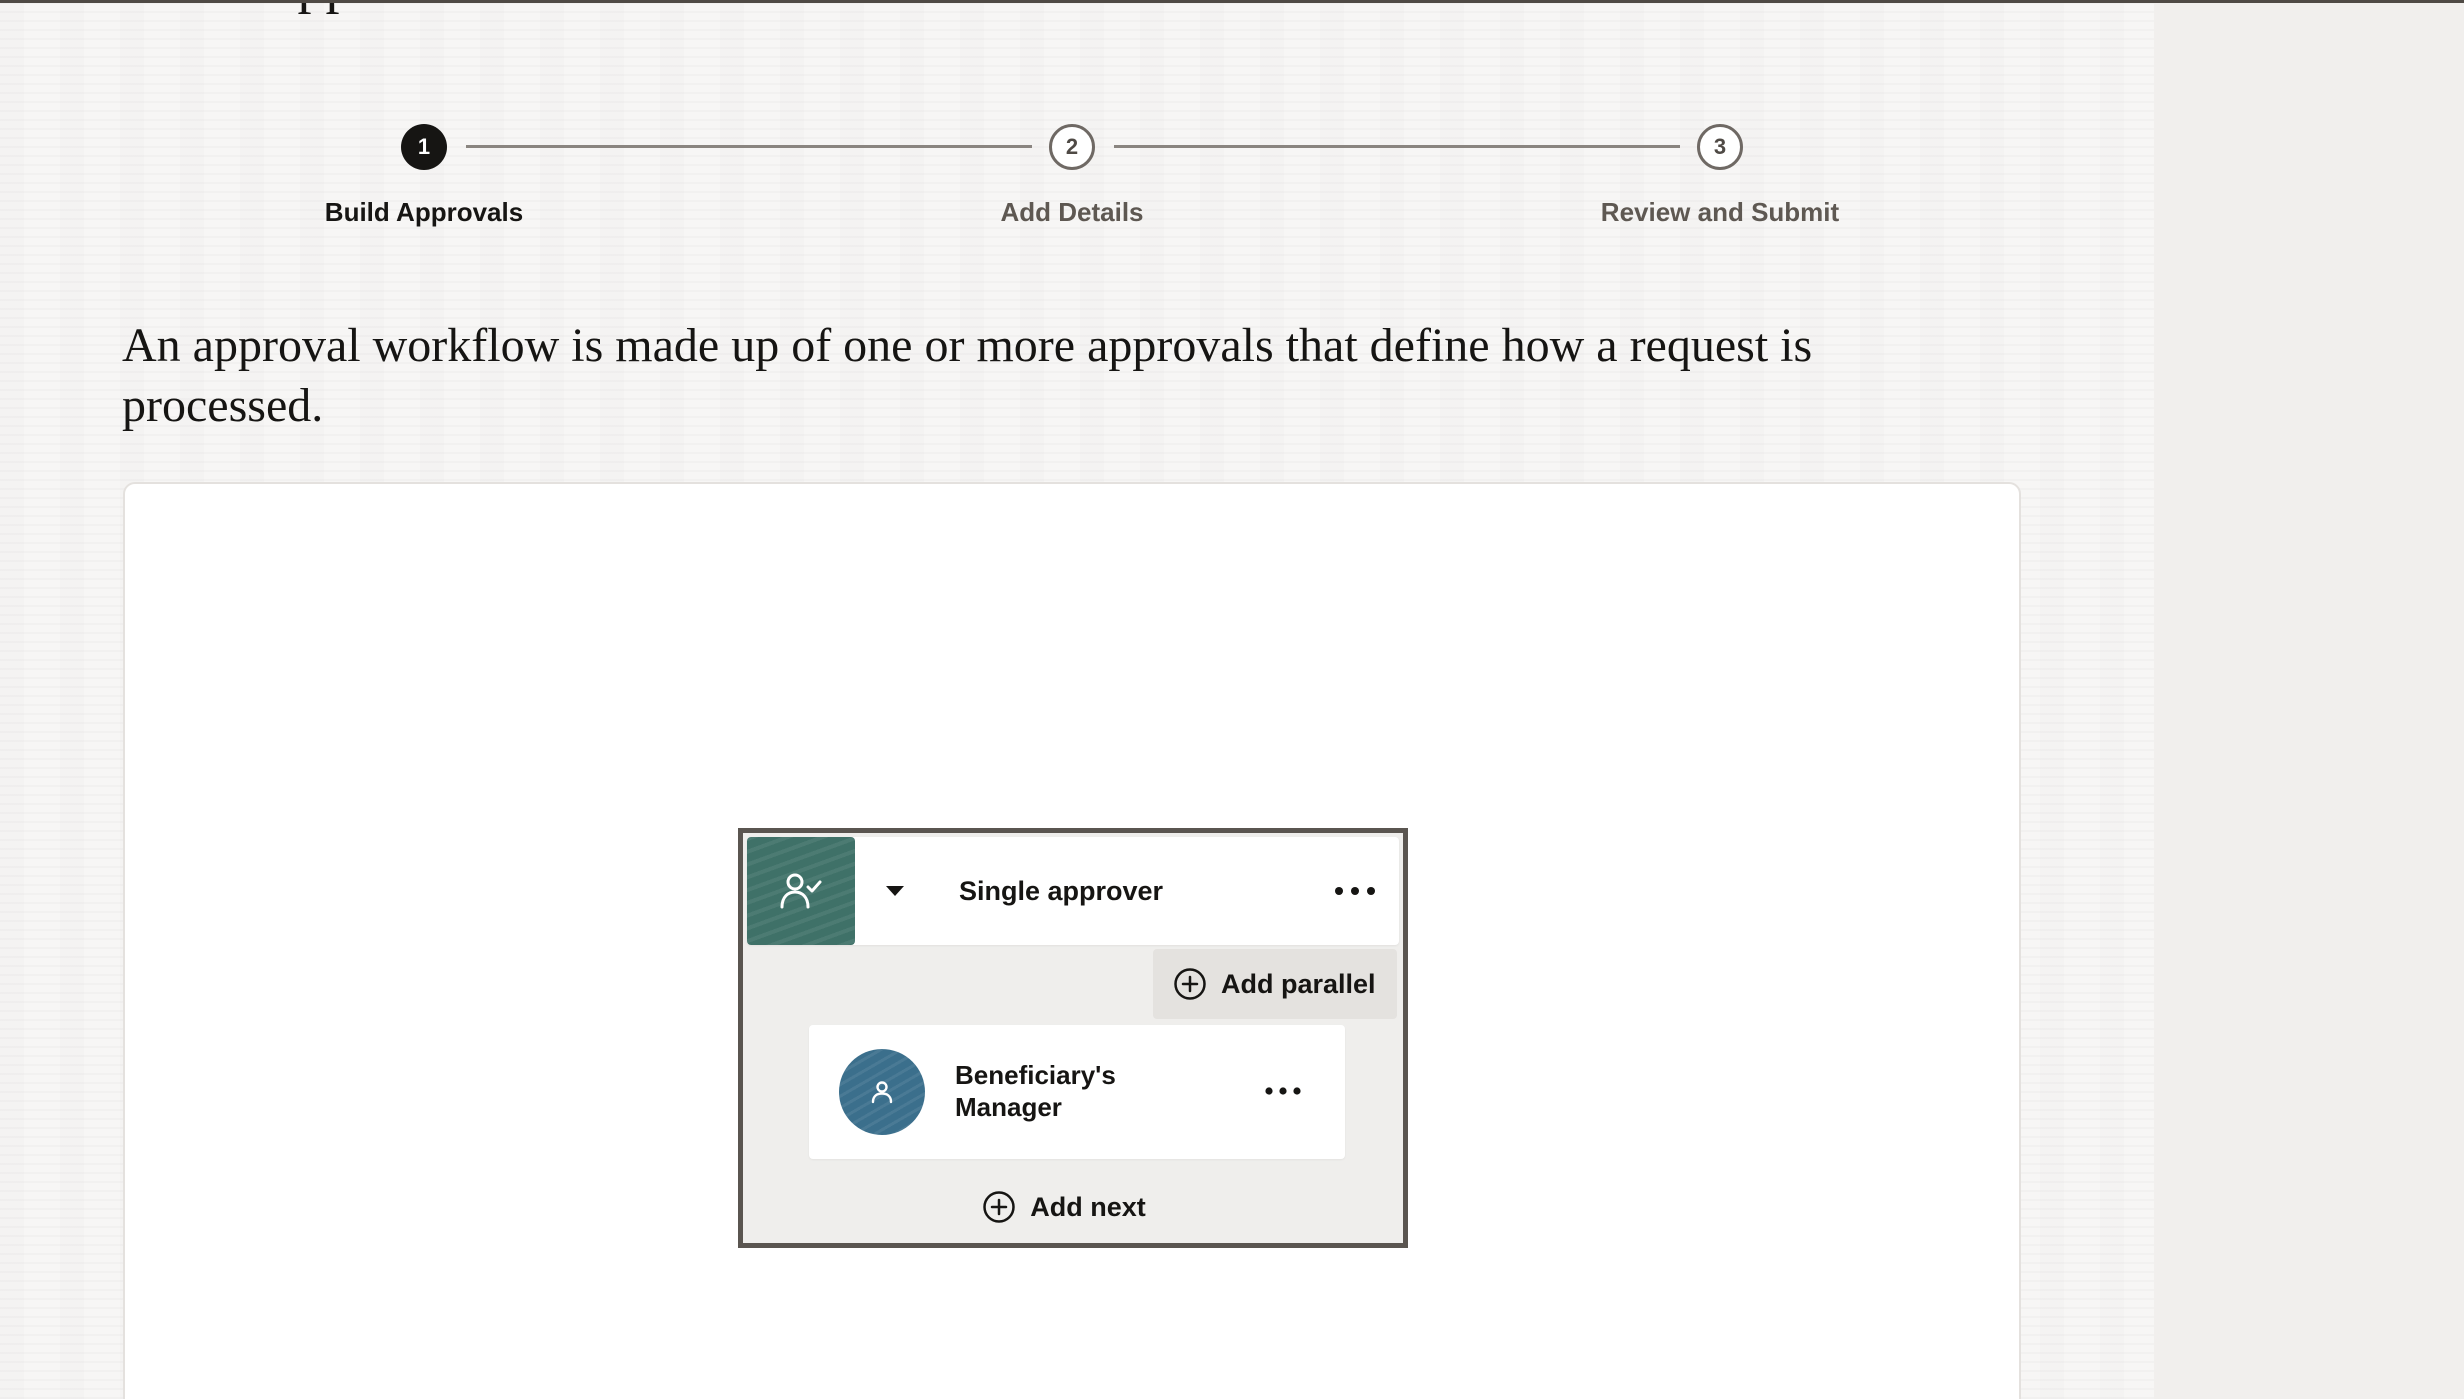  Describe the element at coordinates (1061, 891) in the screenshot. I see `approval-group-title: Single approver` at that location.